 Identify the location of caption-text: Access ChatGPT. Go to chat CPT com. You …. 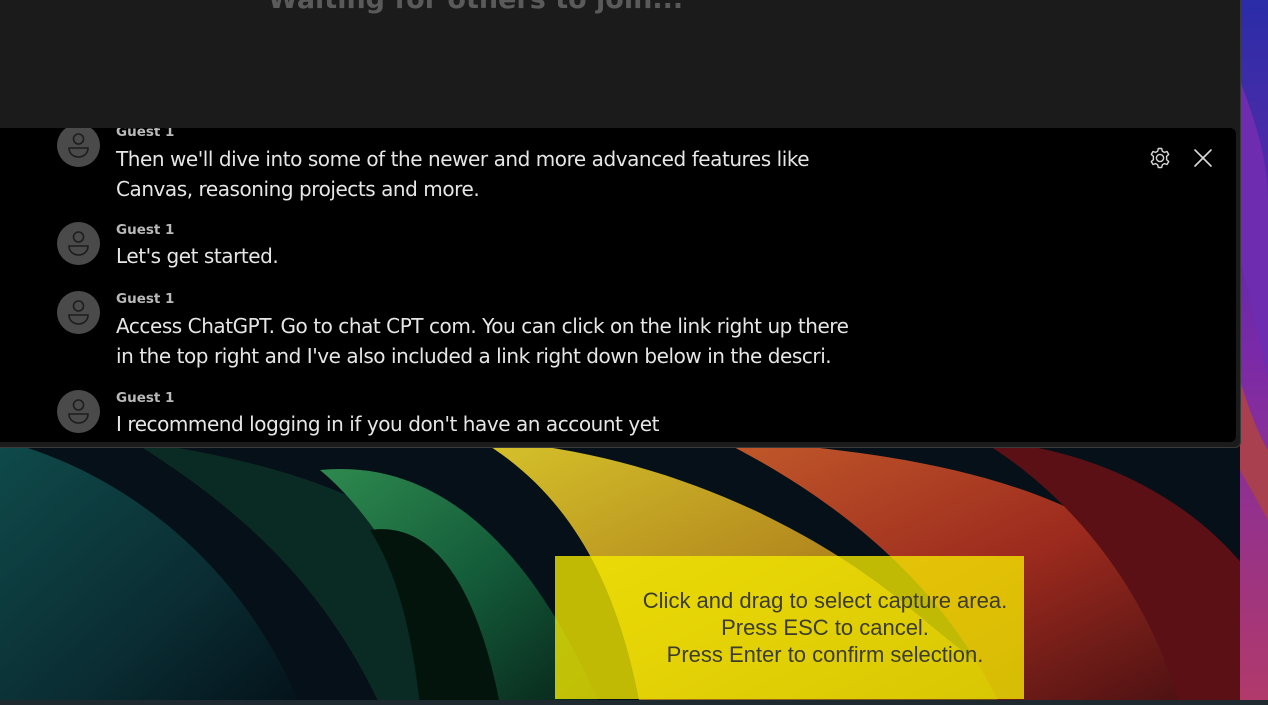
(482, 341).